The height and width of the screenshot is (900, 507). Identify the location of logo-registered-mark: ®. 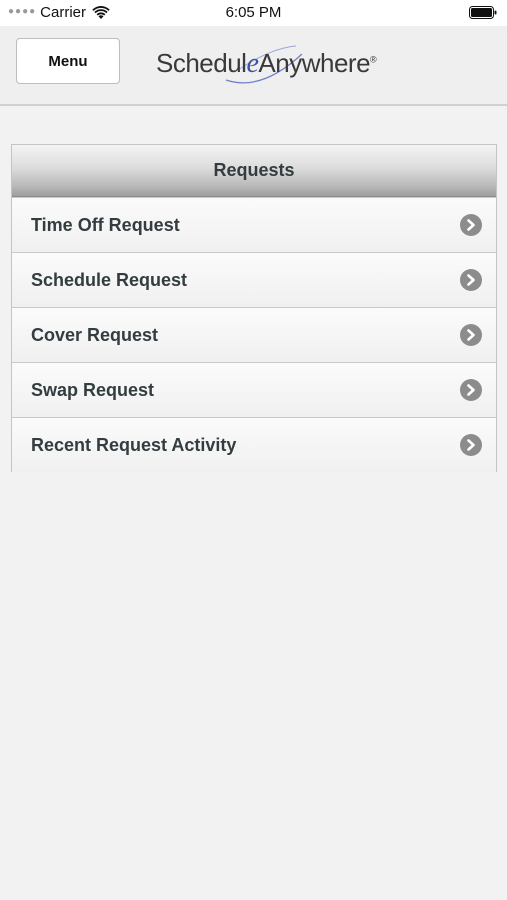
(373, 59).